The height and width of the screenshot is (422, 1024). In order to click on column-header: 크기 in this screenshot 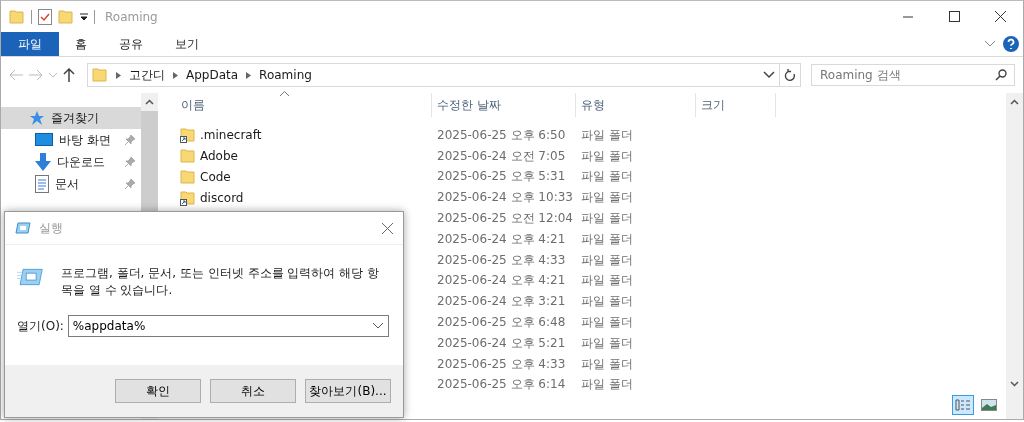, I will do `click(736, 105)`.